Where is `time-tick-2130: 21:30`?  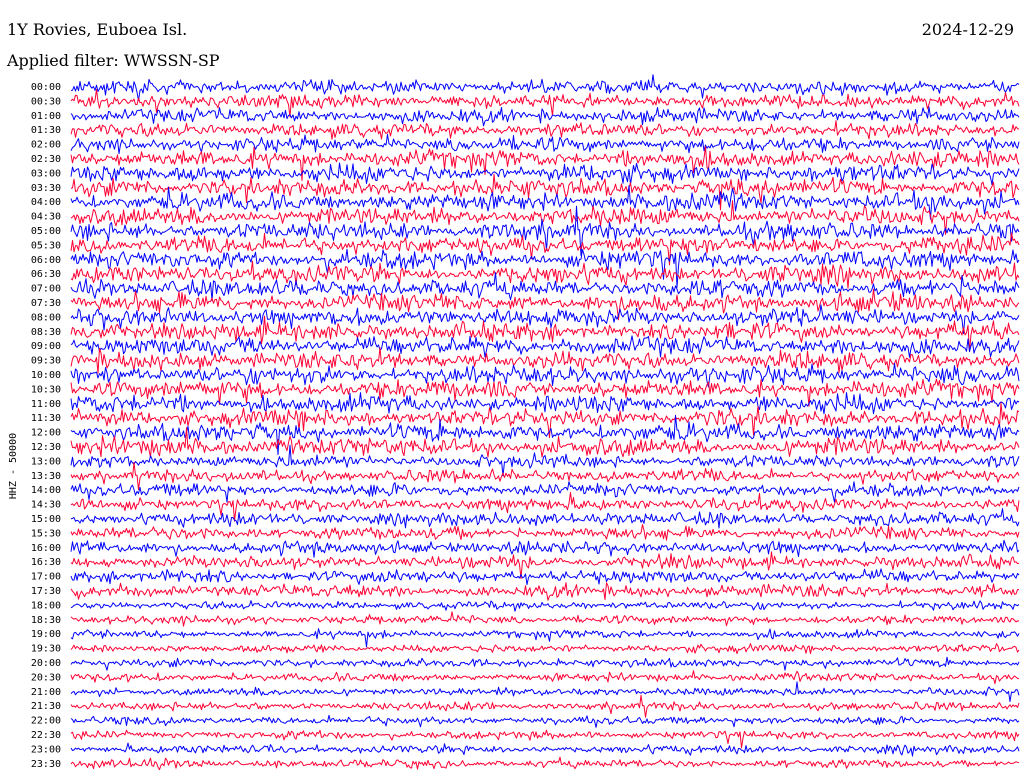 time-tick-2130: 21:30 is located at coordinates (46, 706).